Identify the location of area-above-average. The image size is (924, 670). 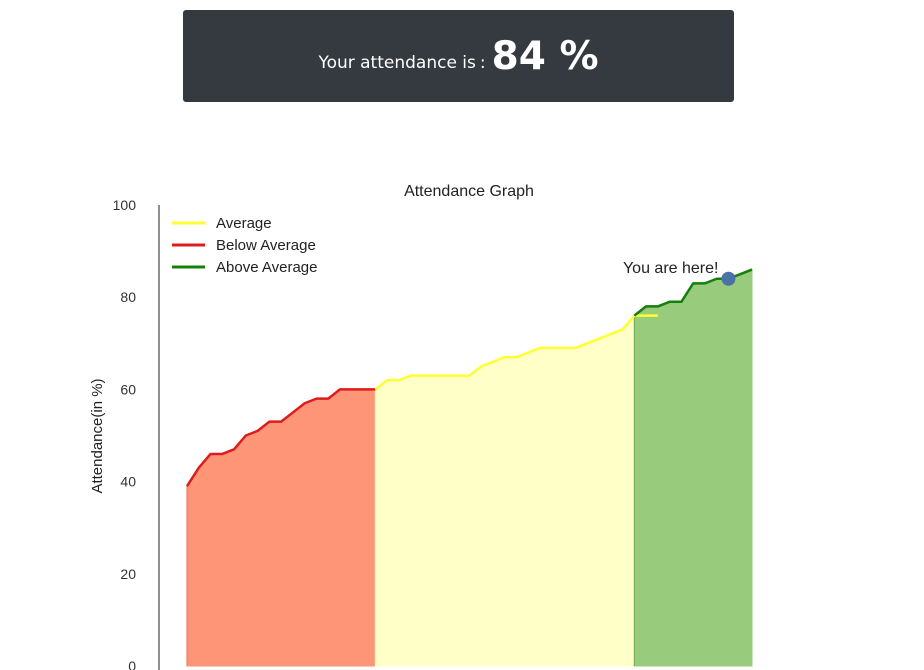
(693, 467).